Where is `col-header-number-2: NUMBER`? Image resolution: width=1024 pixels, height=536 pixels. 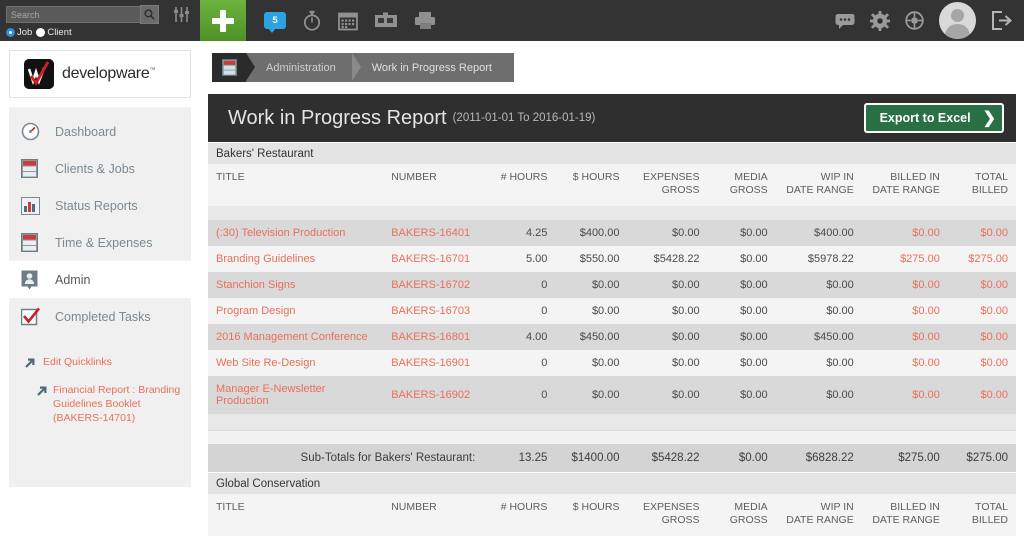
col-header-number-2: NUMBER is located at coordinates (433, 515).